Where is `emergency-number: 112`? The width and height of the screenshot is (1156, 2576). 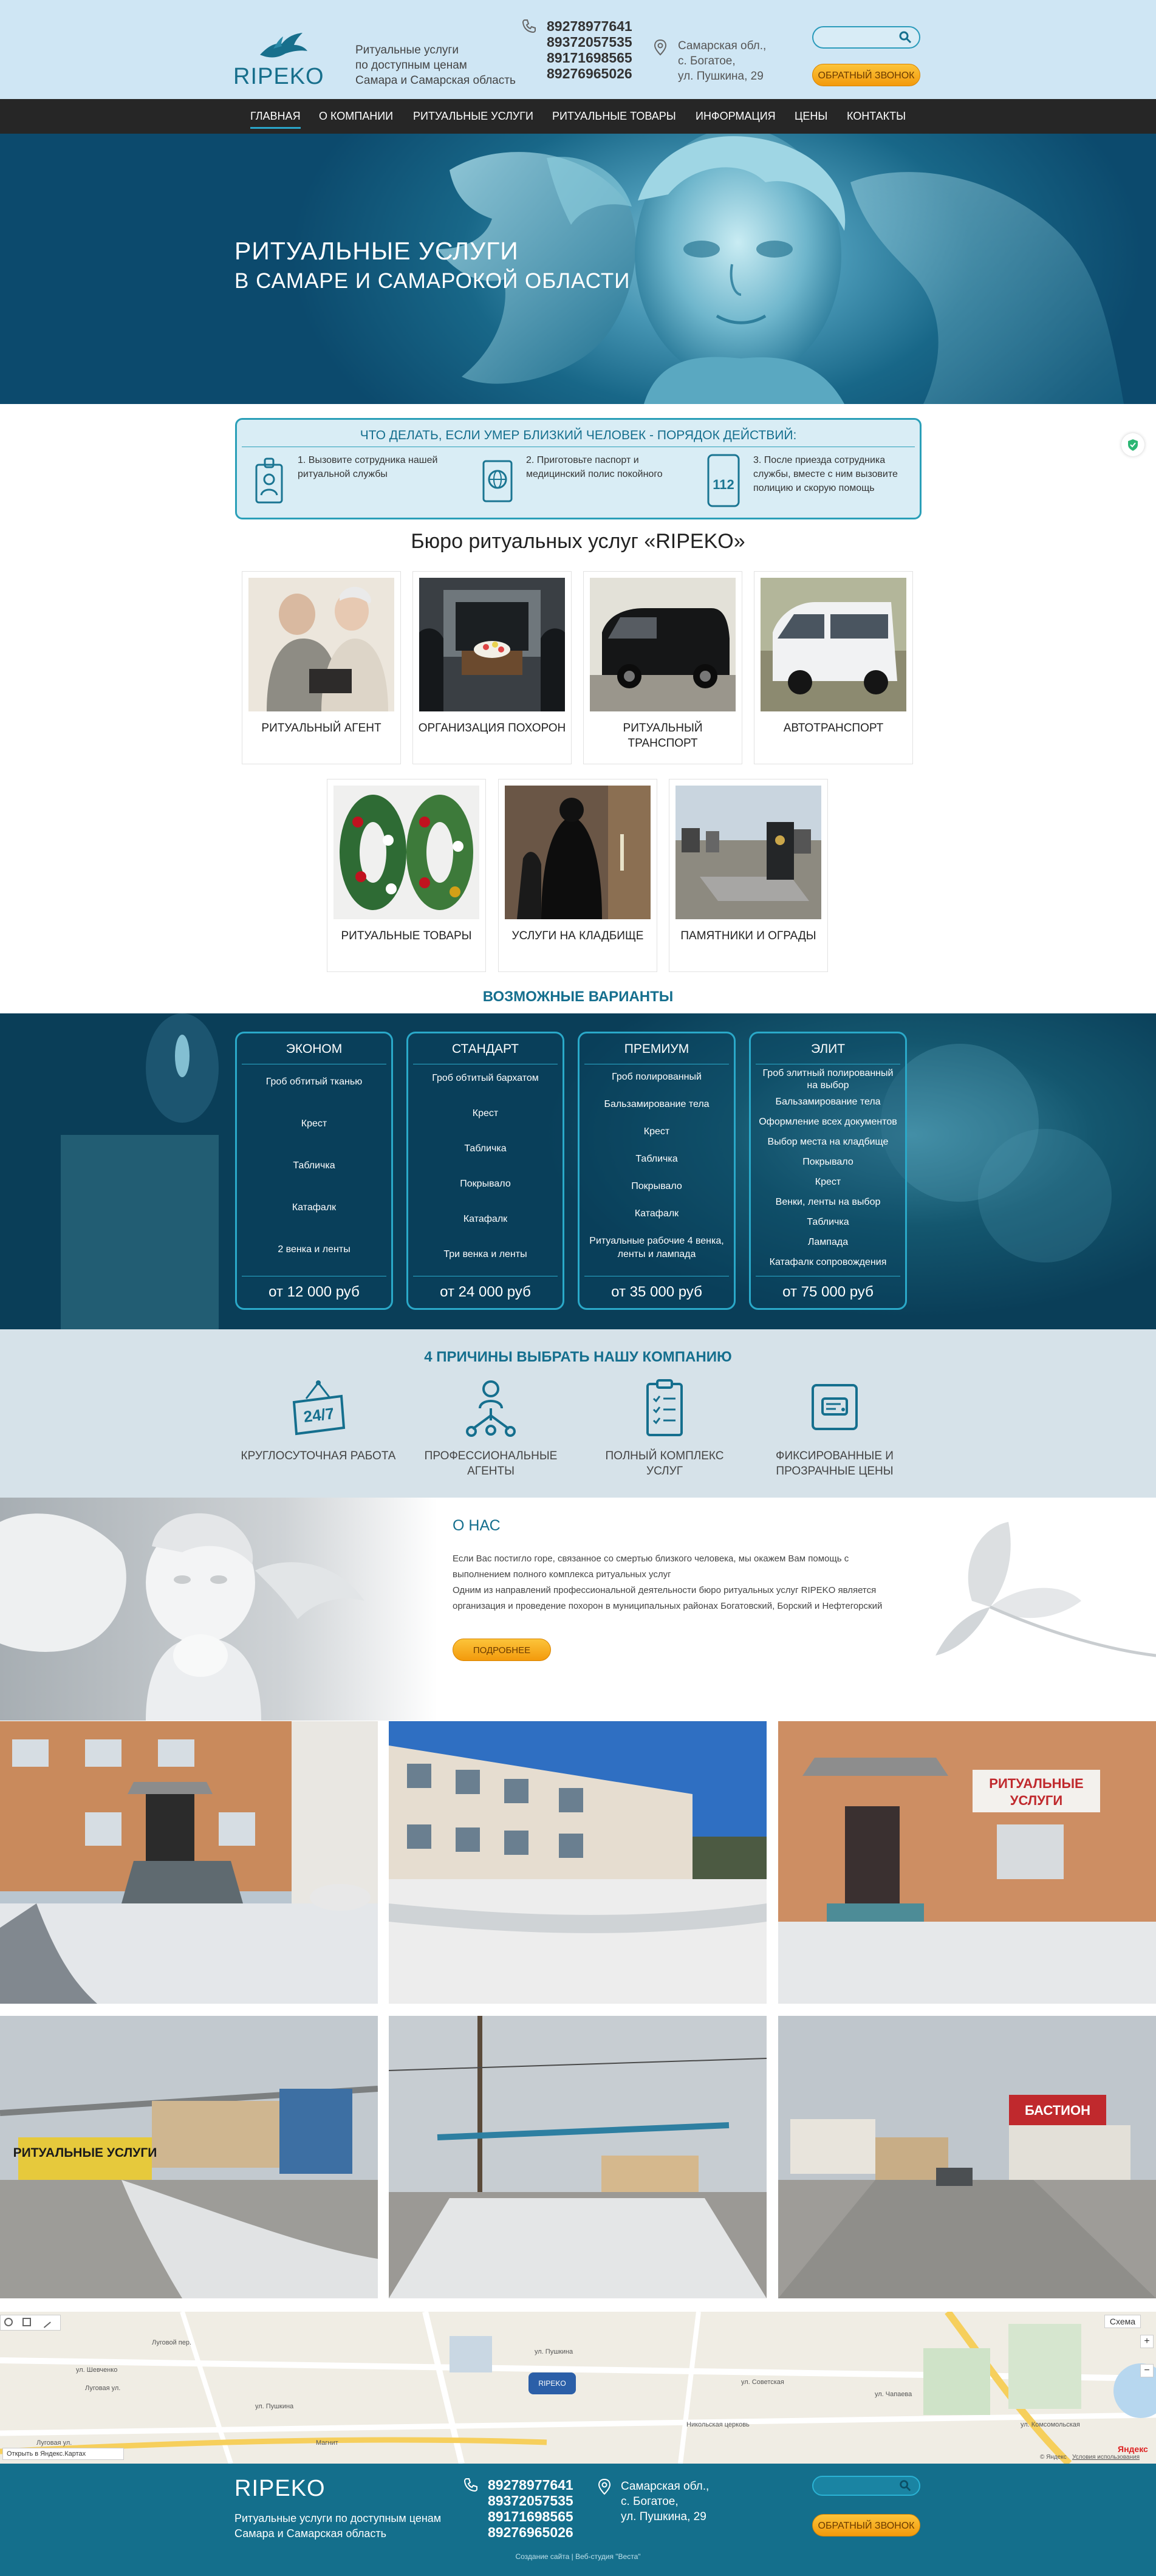
emergency-number: 112 is located at coordinates (723, 485).